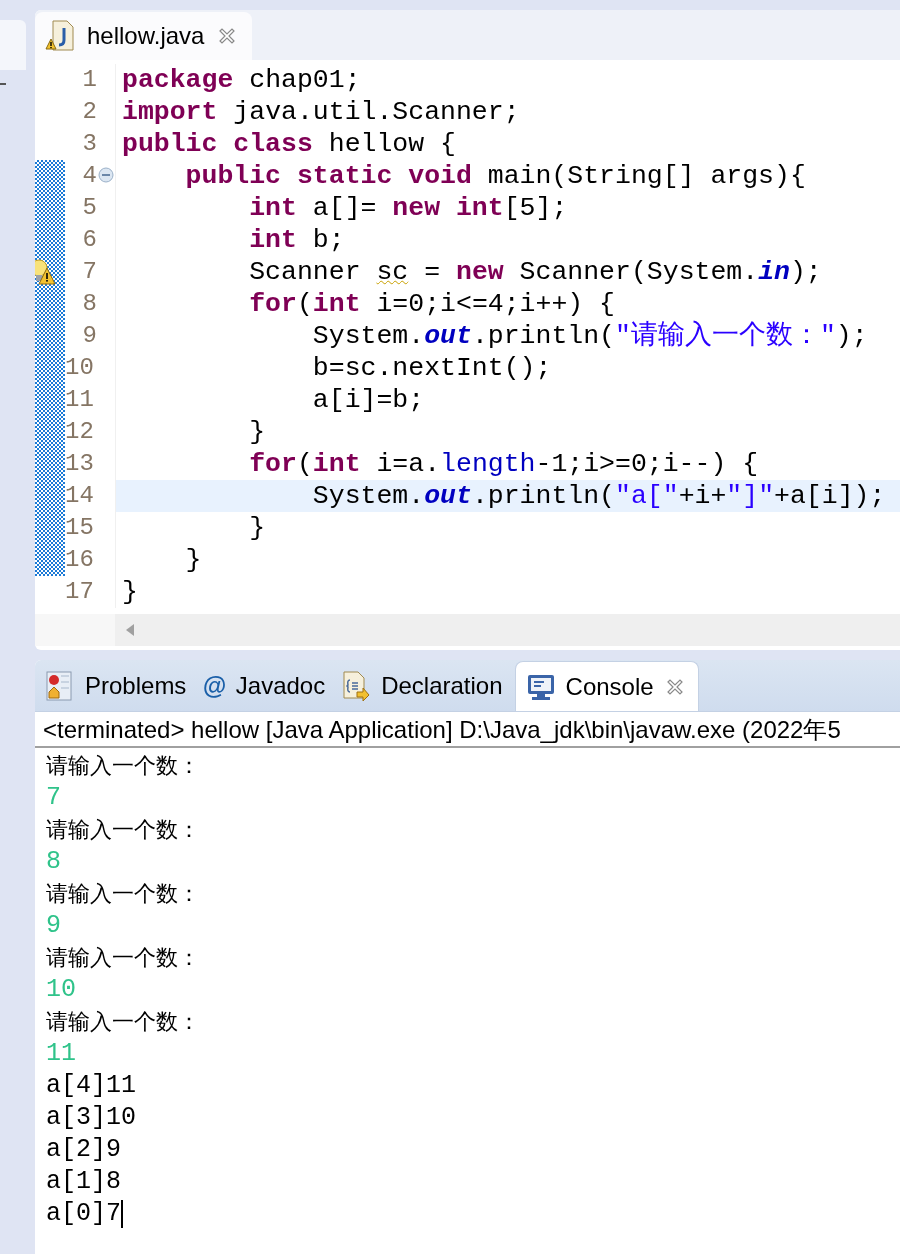 This screenshot has width=900, height=1254. Describe the element at coordinates (442, 729) in the screenshot. I see `console-header: <terminated> hellow [Java Application] D:\Java_jdk\bin\javaw.exe (2022年5` at that location.